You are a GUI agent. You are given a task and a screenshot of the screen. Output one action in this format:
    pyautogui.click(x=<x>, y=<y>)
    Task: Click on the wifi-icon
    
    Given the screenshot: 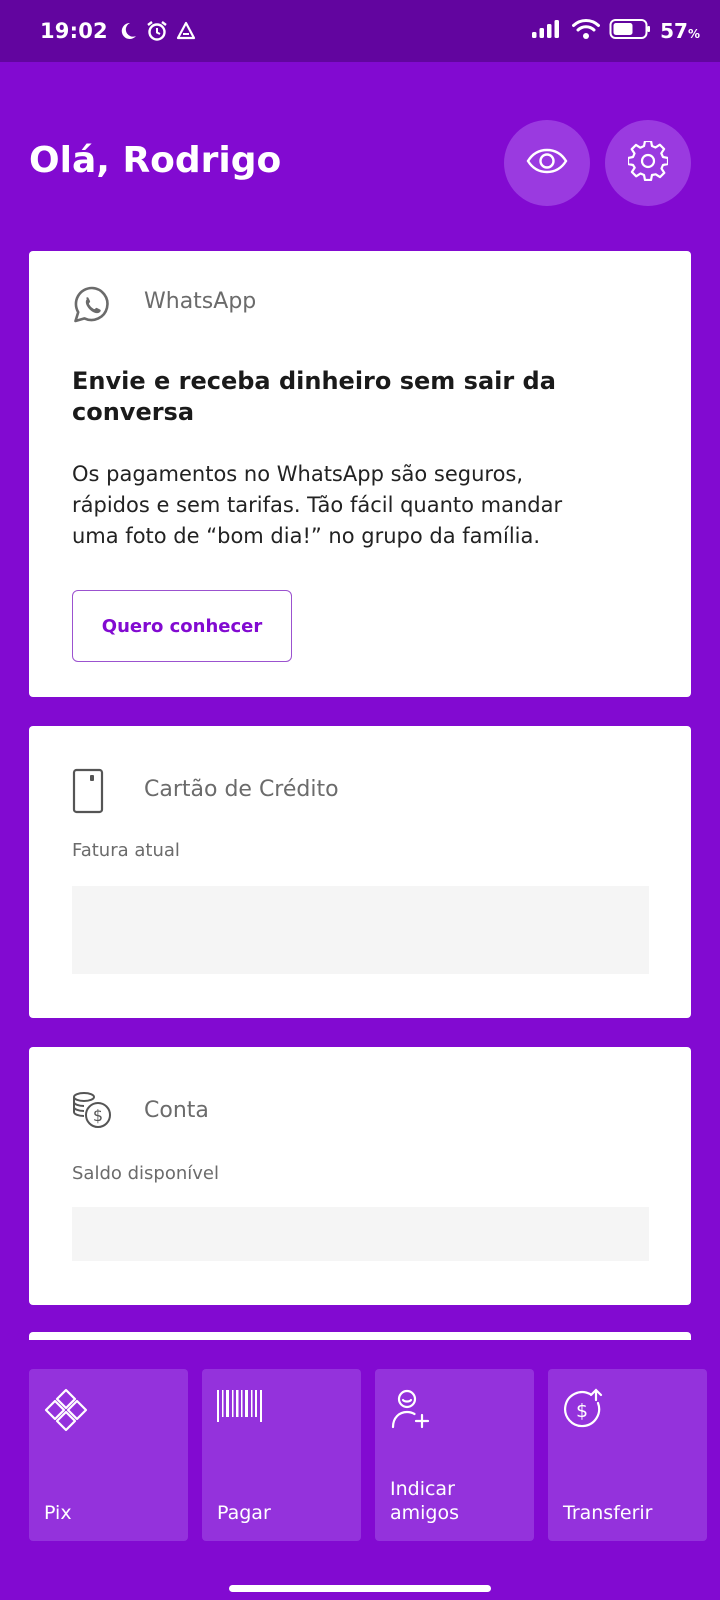 What is the action you would take?
    pyautogui.click(x=586, y=31)
    